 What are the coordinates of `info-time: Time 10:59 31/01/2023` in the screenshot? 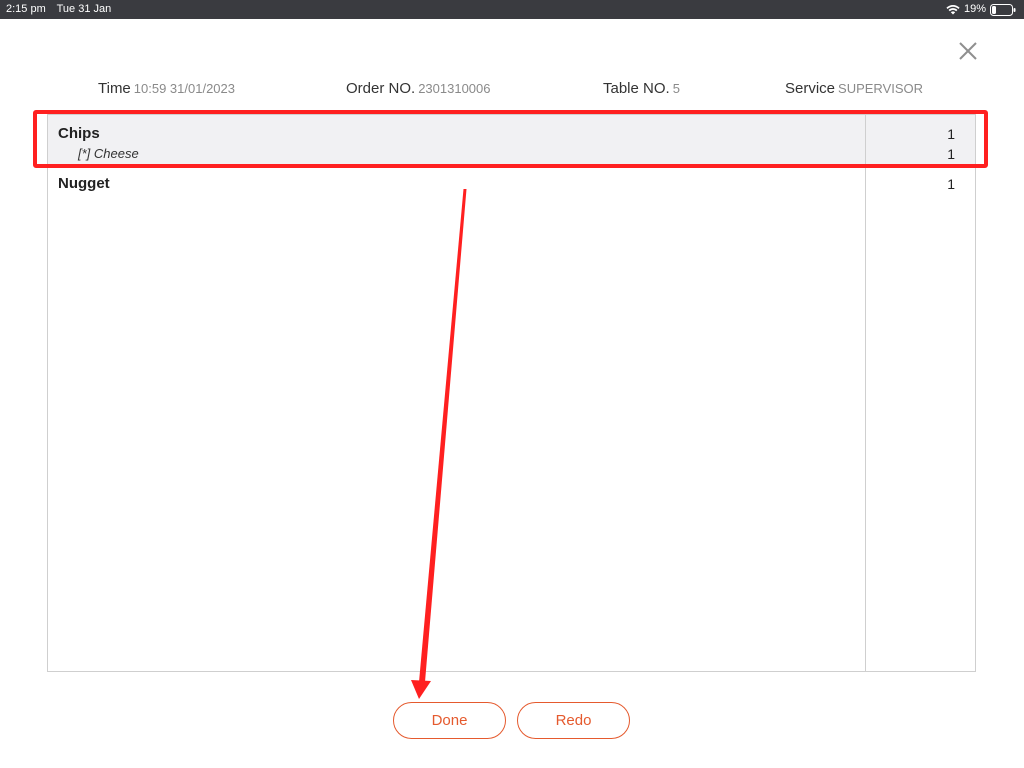 It's located at (166, 88).